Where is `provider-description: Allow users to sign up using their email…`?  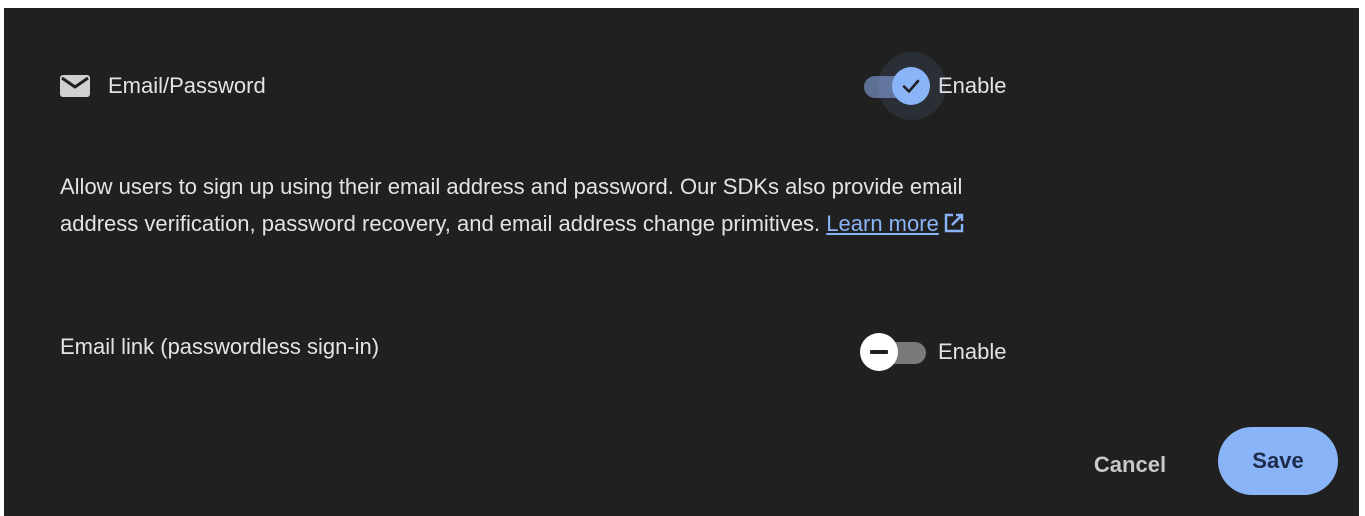 provider-description: Allow users to sign up using their email… is located at coordinates (540, 205).